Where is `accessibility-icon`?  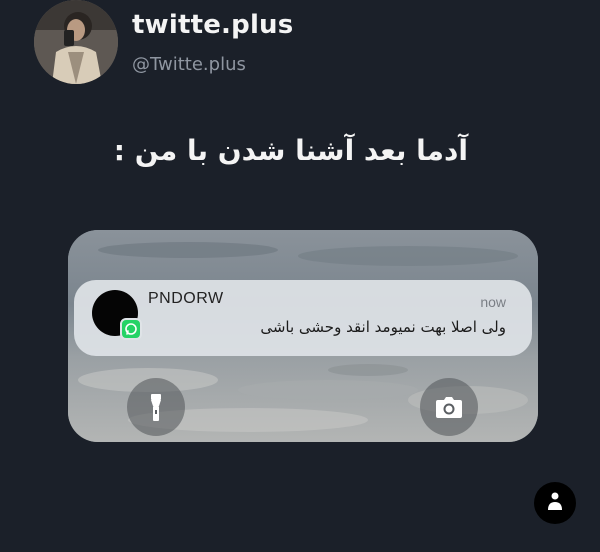 accessibility-icon is located at coordinates (555, 501).